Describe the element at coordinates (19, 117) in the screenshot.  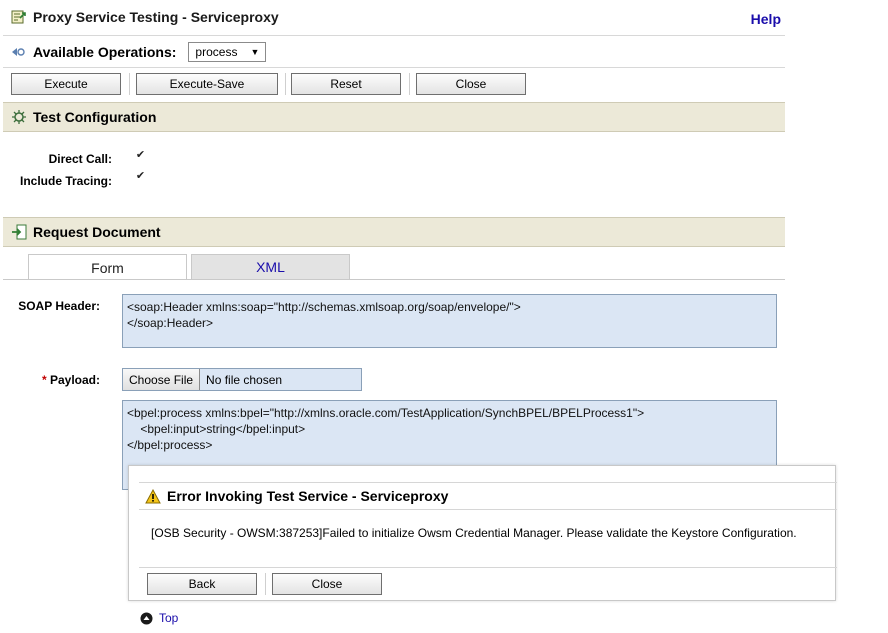
I see `gear-bug-icon` at that location.